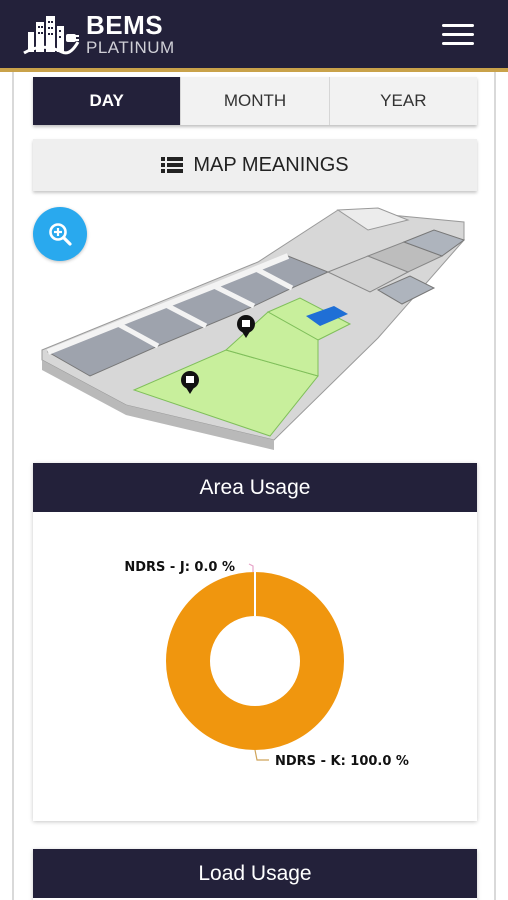 The height and width of the screenshot is (900, 508). I want to click on zoom-in-icon, so click(60, 234).